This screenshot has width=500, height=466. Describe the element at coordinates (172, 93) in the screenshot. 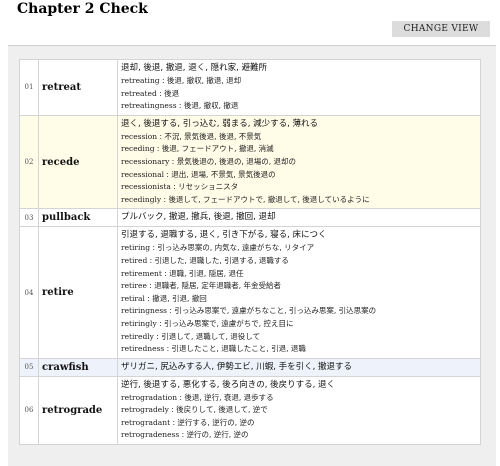

I see `derived-meaning: 後退` at that location.